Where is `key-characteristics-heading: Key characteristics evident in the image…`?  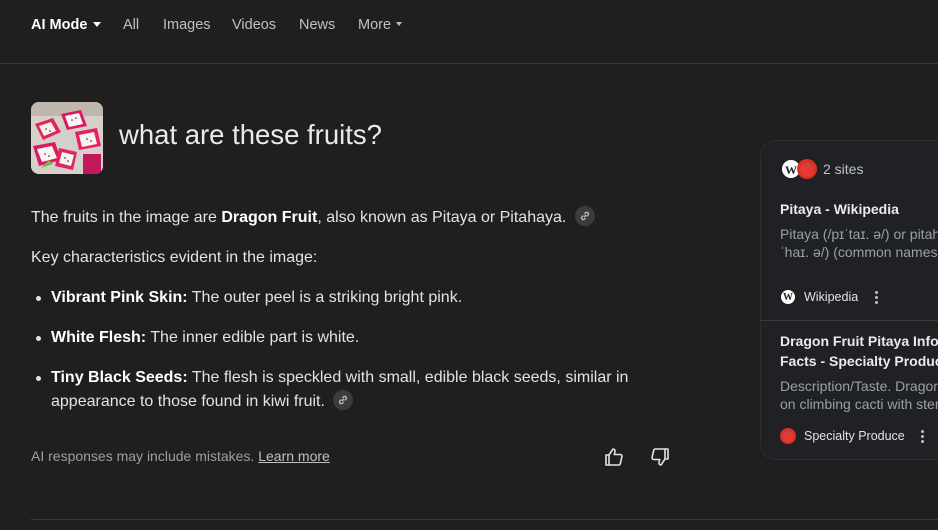
key-characteristics-heading: Key characteristics evident in the image… is located at coordinates (174, 257).